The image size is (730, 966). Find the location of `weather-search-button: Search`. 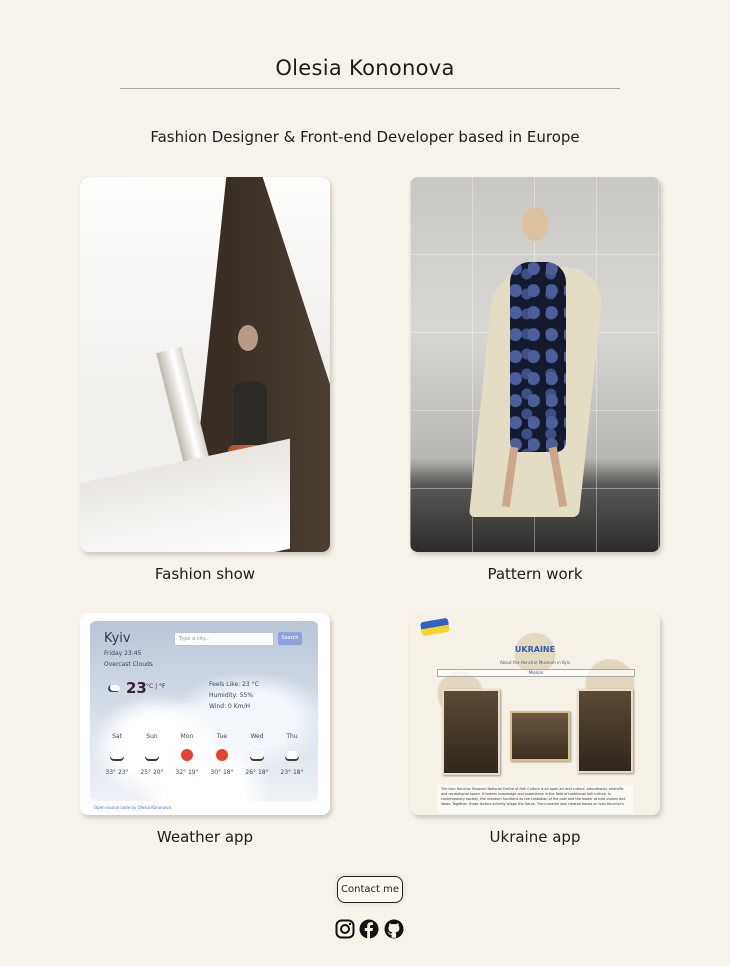

weather-search-button: Search is located at coordinates (290, 638).